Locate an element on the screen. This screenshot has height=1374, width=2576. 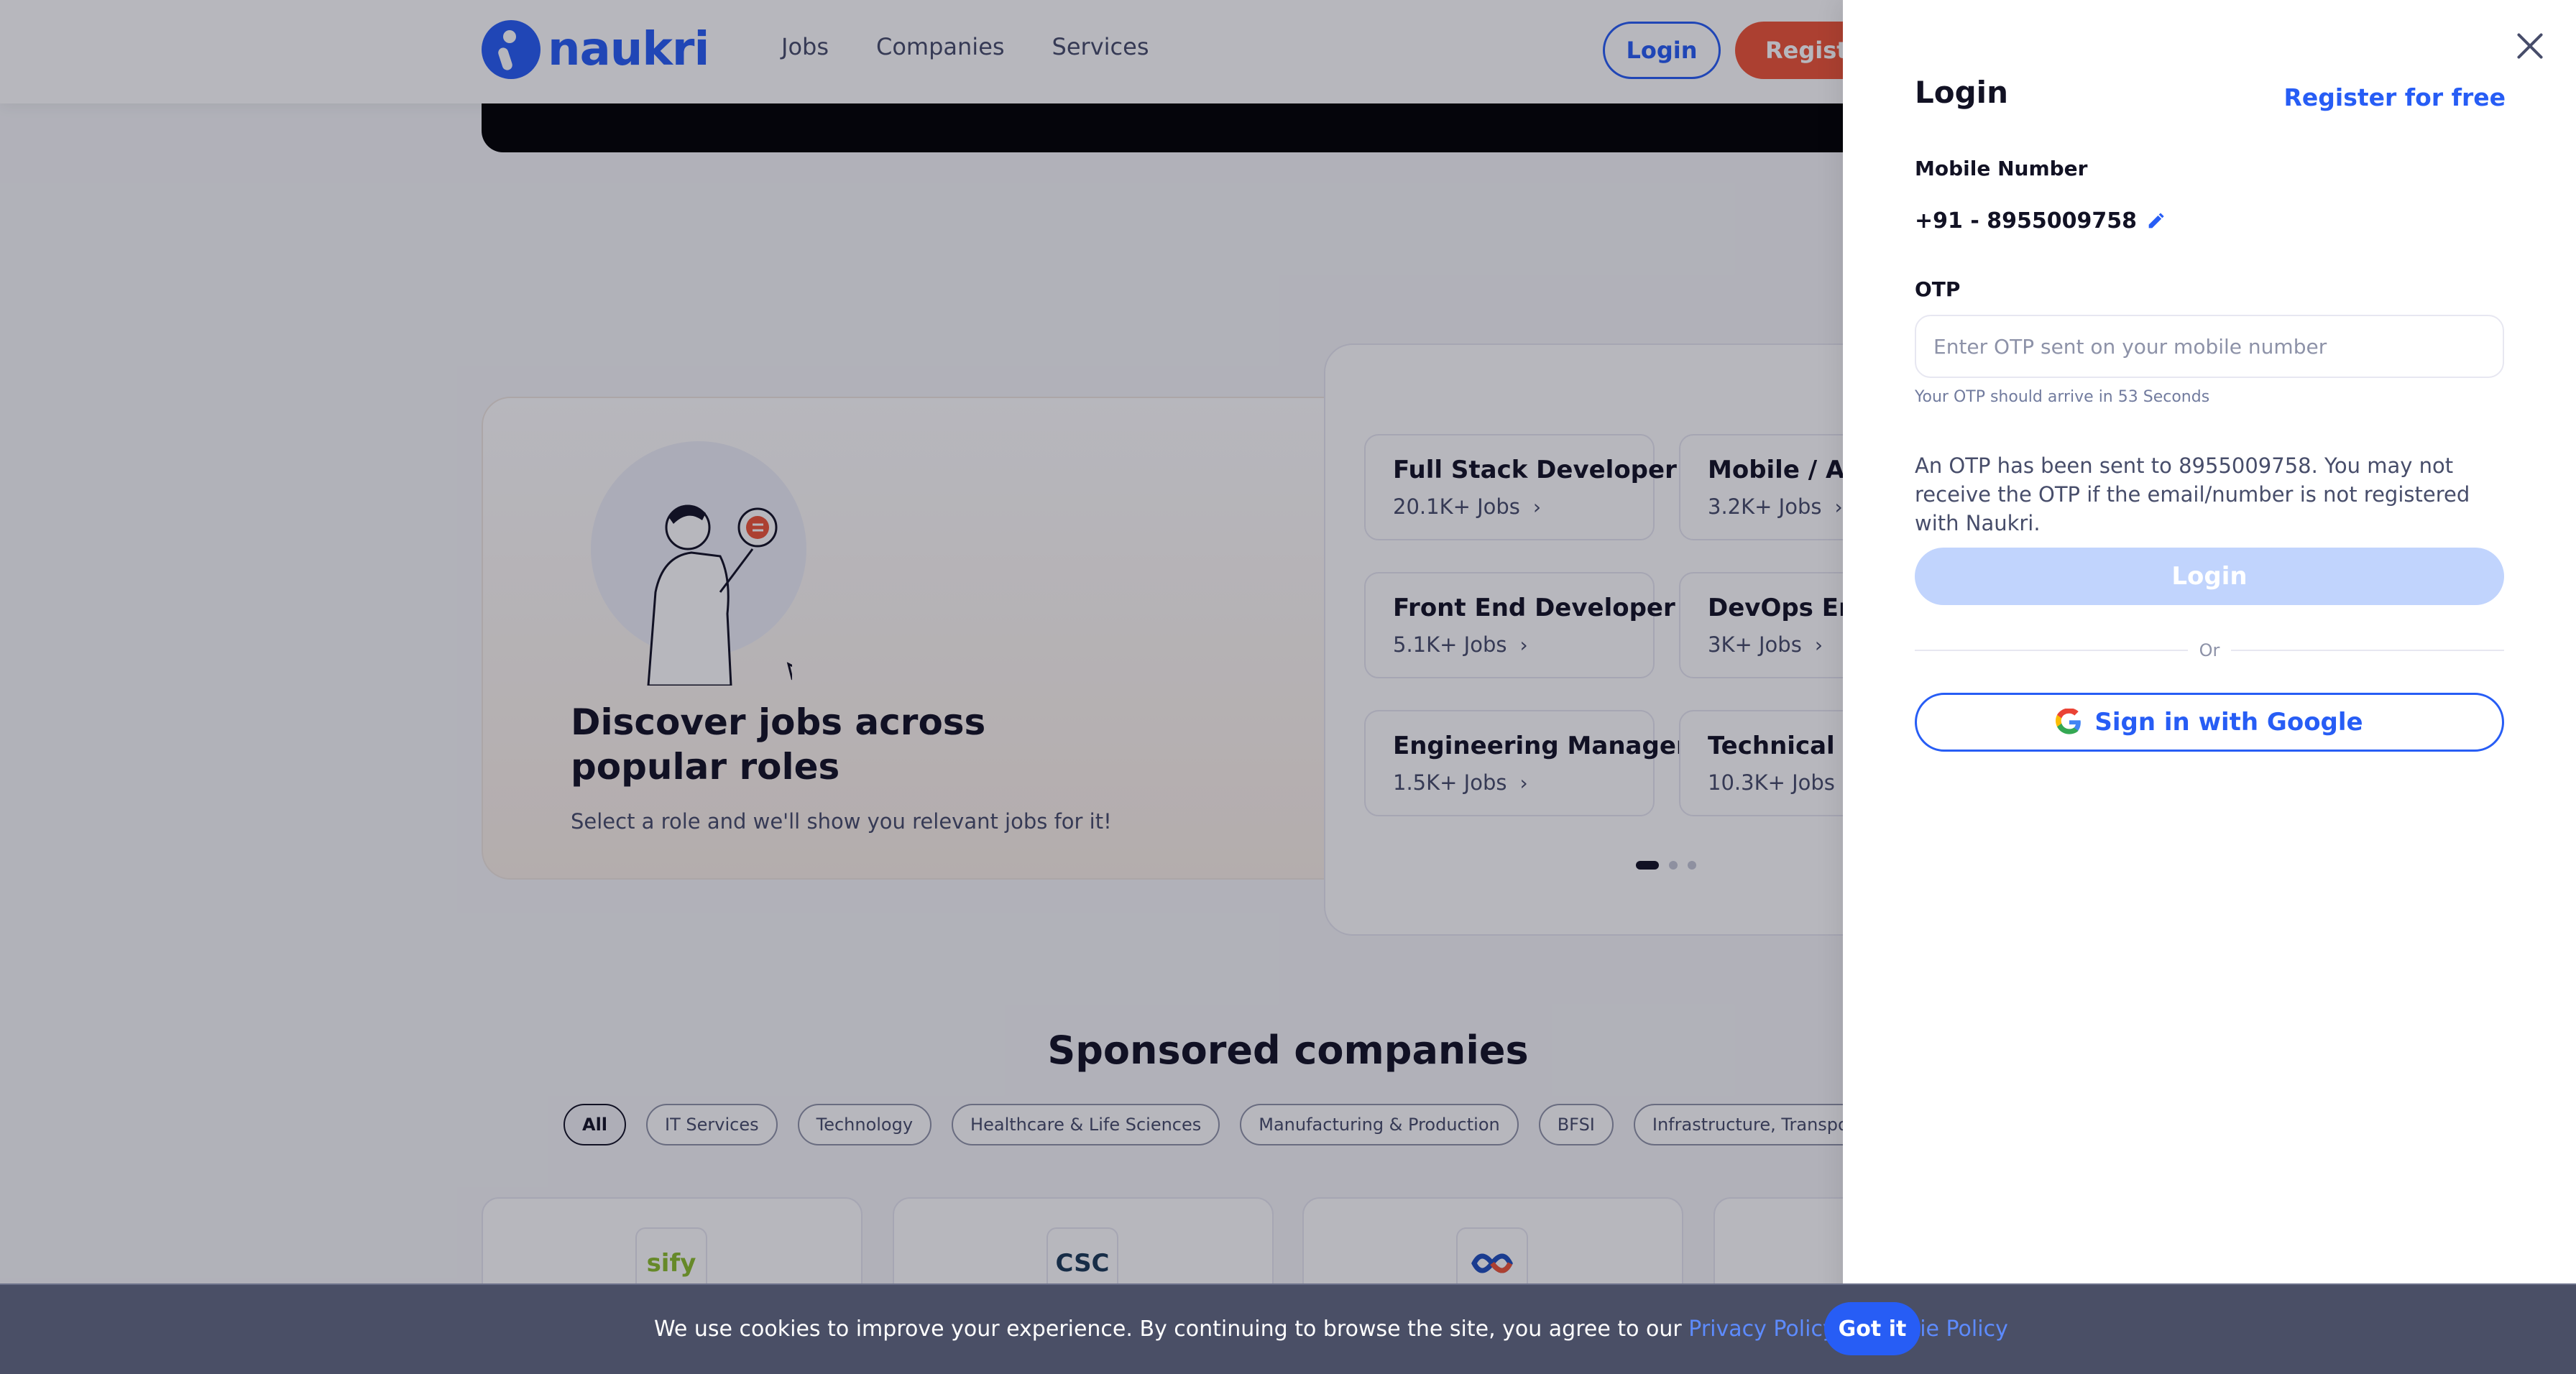
otp-input is located at coordinates (2209, 346).